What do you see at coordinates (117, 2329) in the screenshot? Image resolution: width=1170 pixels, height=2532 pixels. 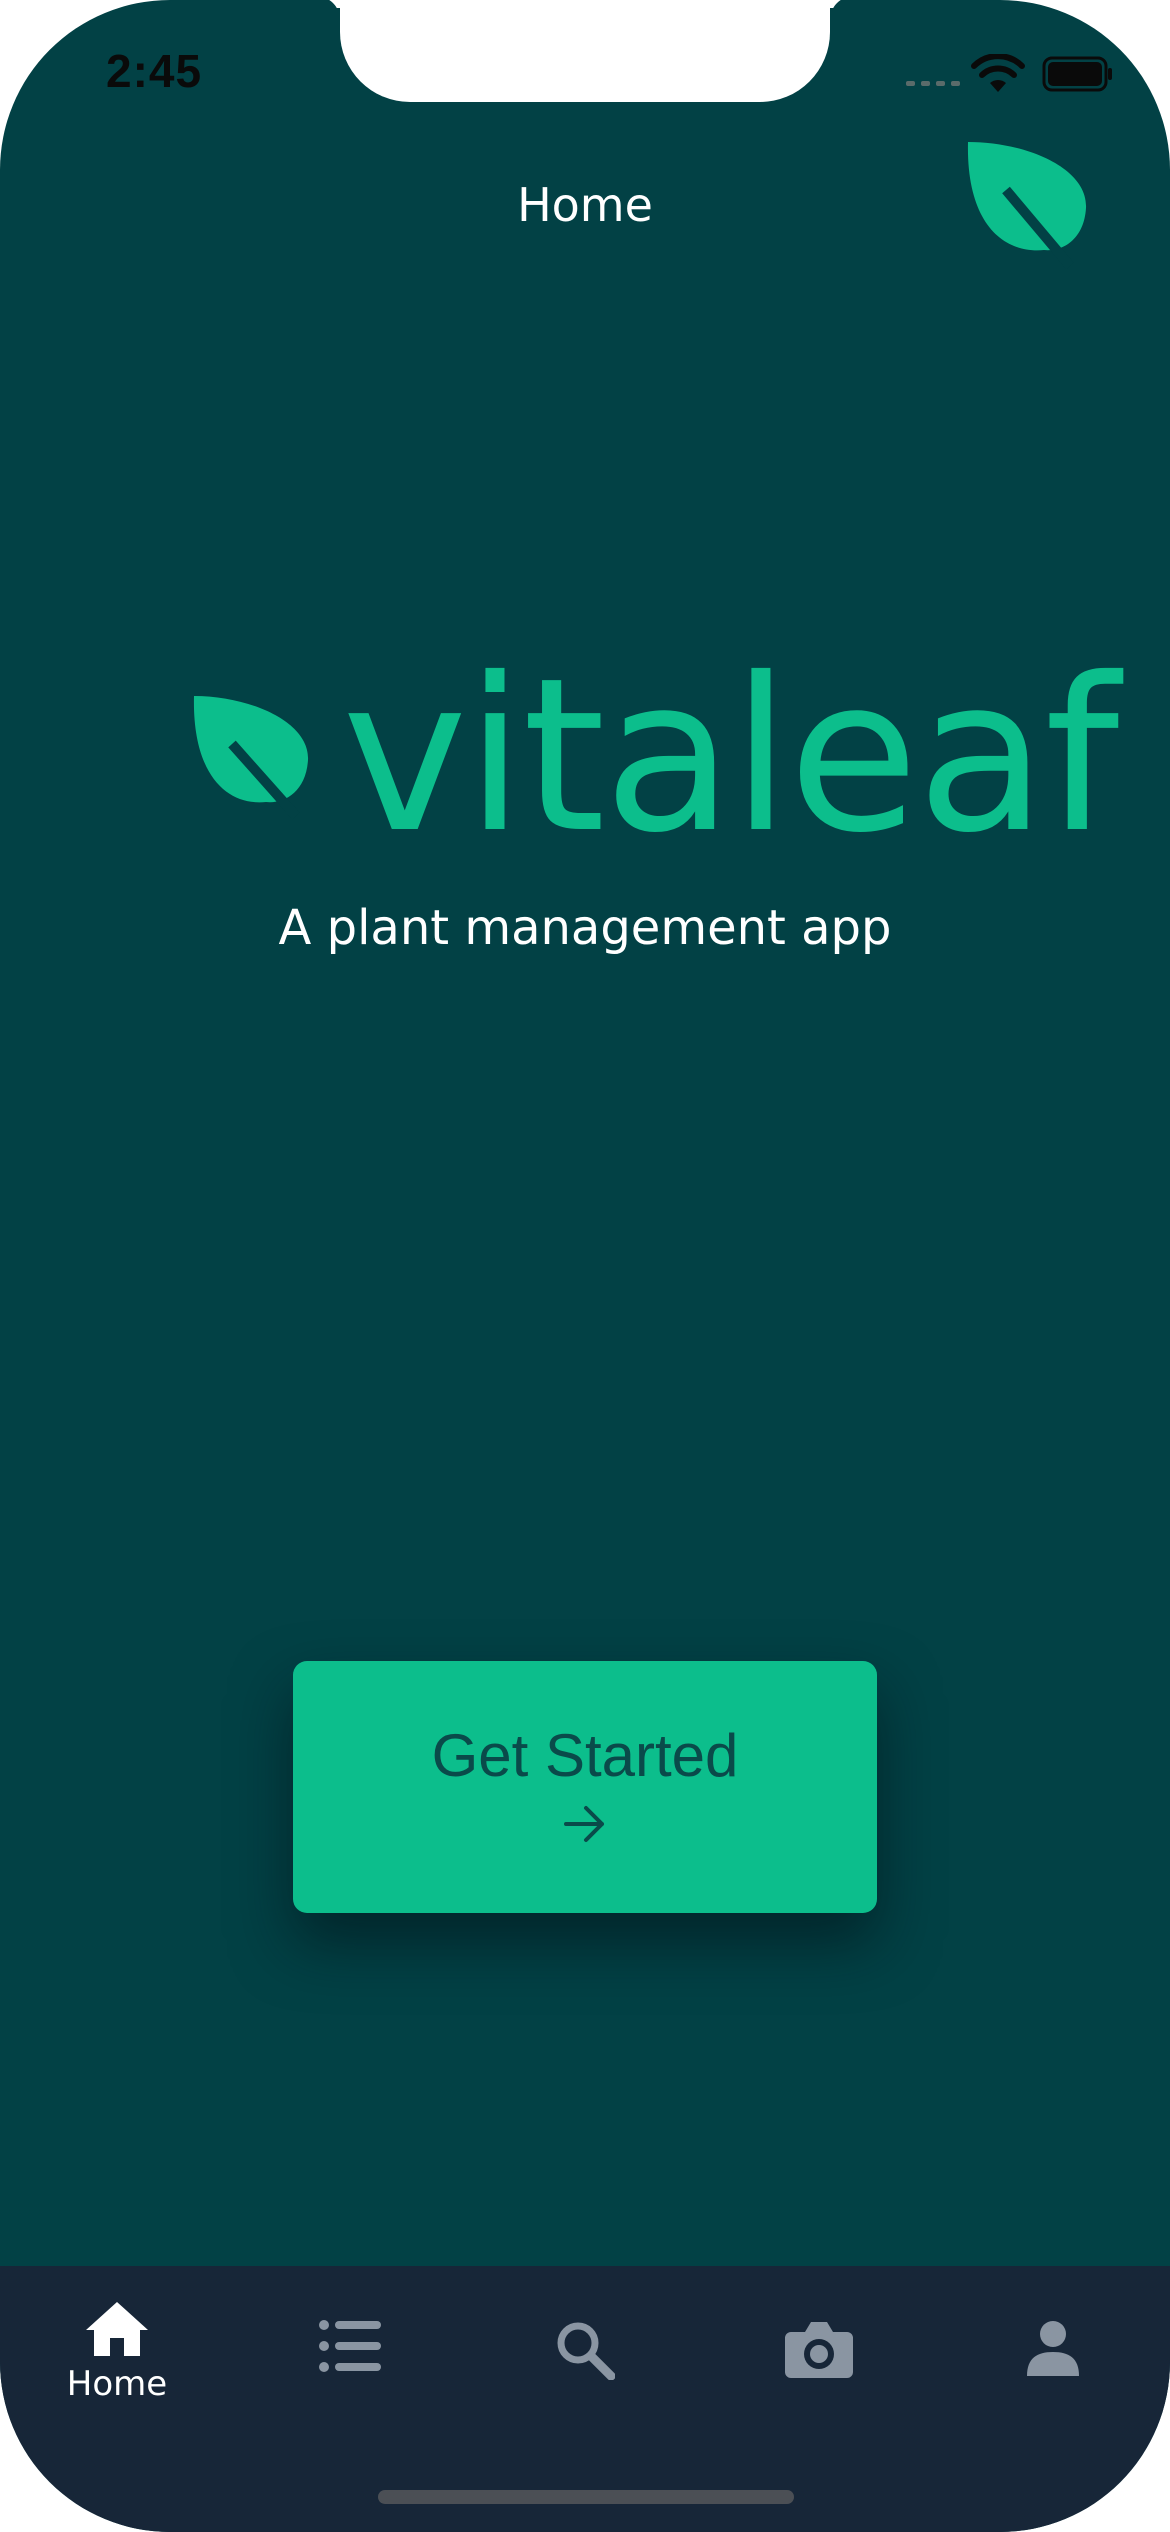 I see `home-icon` at bounding box center [117, 2329].